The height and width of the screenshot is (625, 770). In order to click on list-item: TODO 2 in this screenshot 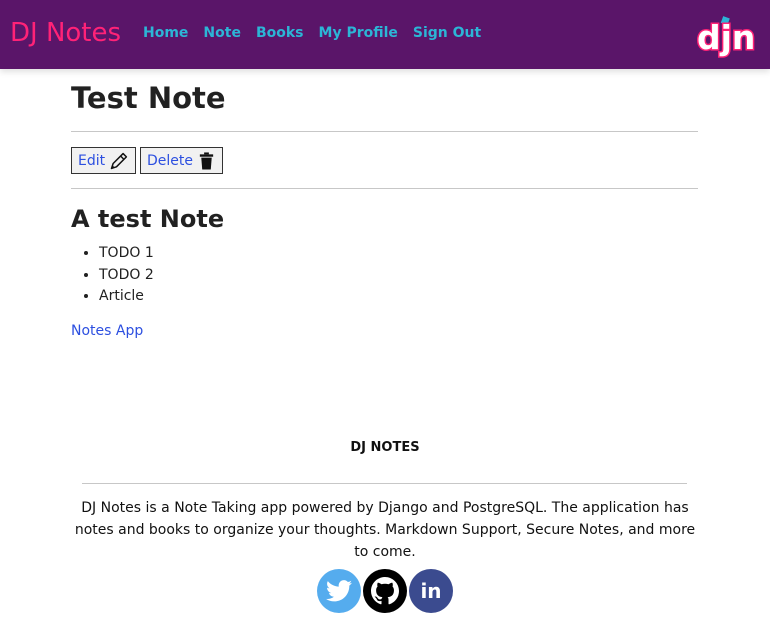, I will do `click(126, 276)`.